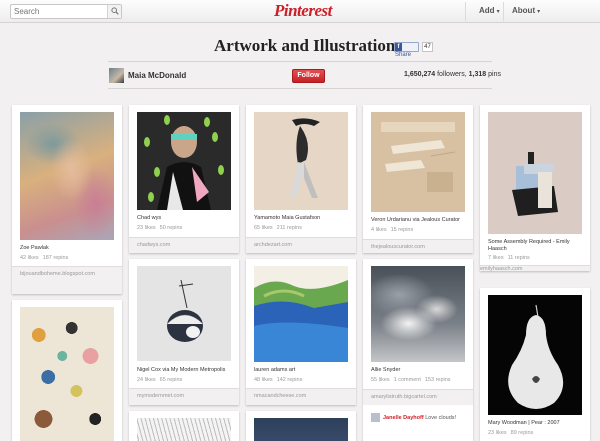  What do you see at coordinates (59, 11) in the screenshot?
I see `search-input` at bounding box center [59, 11].